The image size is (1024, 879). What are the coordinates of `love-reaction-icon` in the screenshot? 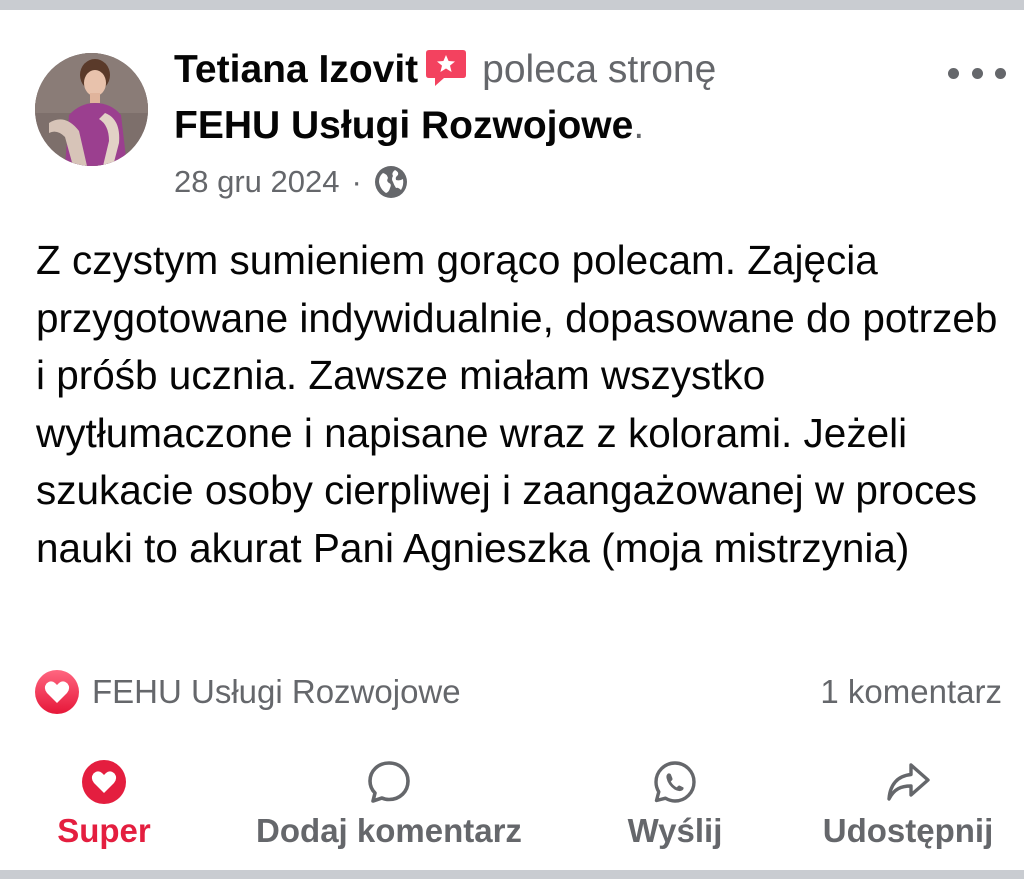 It's located at (57, 692).